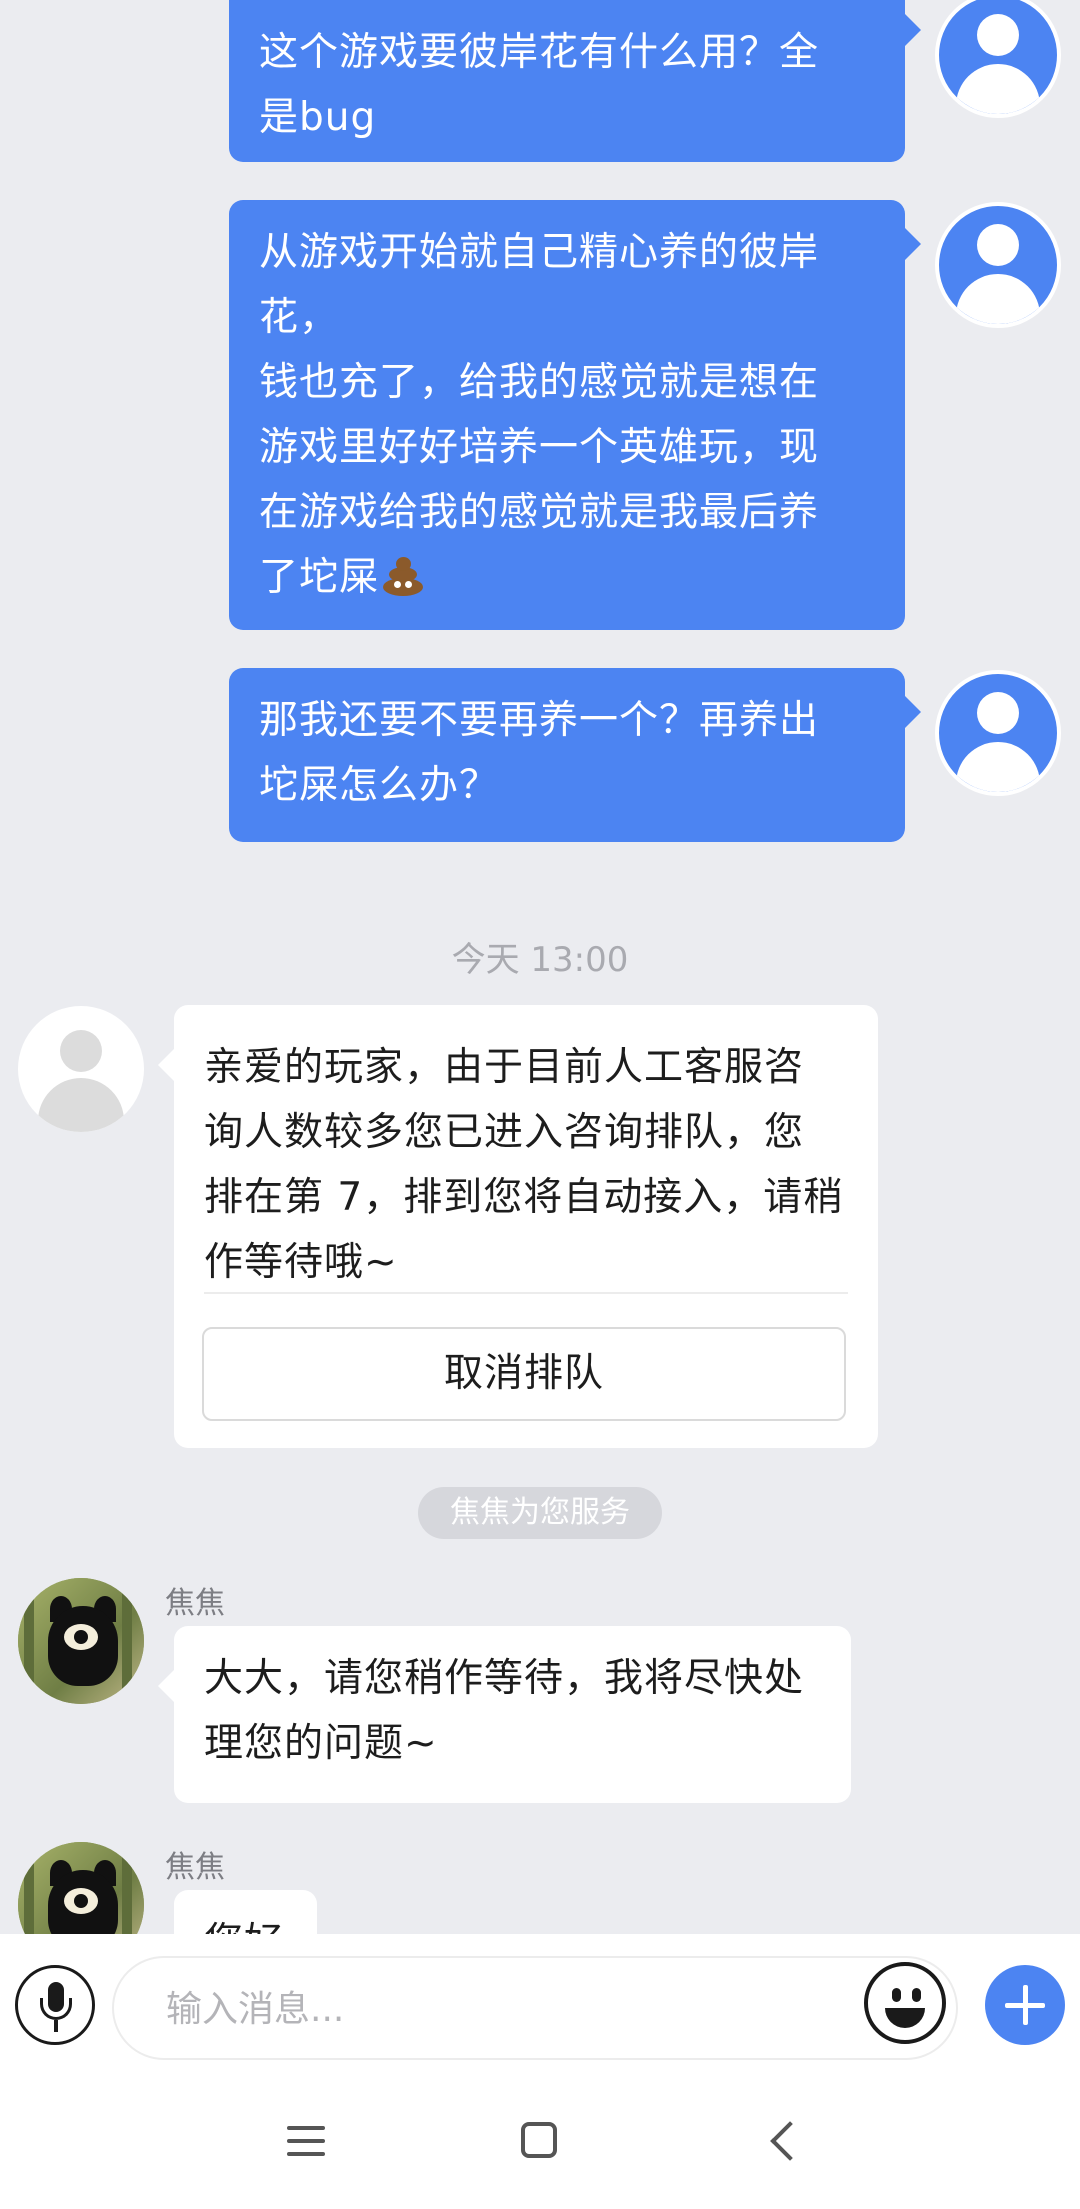 Image resolution: width=1080 pixels, height=2209 pixels. What do you see at coordinates (246, 1922) in the screenshot?
I see `message-line: 您好` at bounding box center [246, 1922].